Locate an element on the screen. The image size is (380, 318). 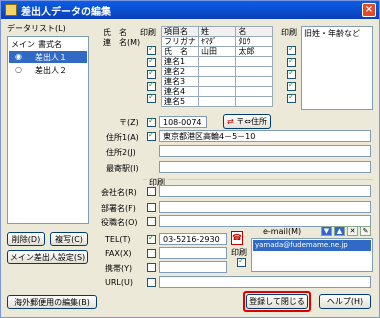
zip-to-address-button: ⇄ 〒⇔住所 is located at coordinates (247, 121).